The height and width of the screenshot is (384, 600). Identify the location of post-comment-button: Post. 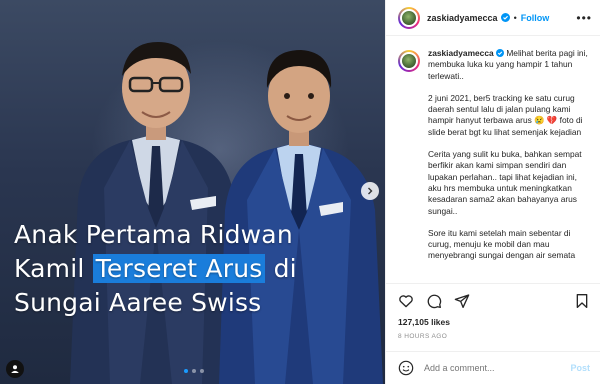
(580, 368).